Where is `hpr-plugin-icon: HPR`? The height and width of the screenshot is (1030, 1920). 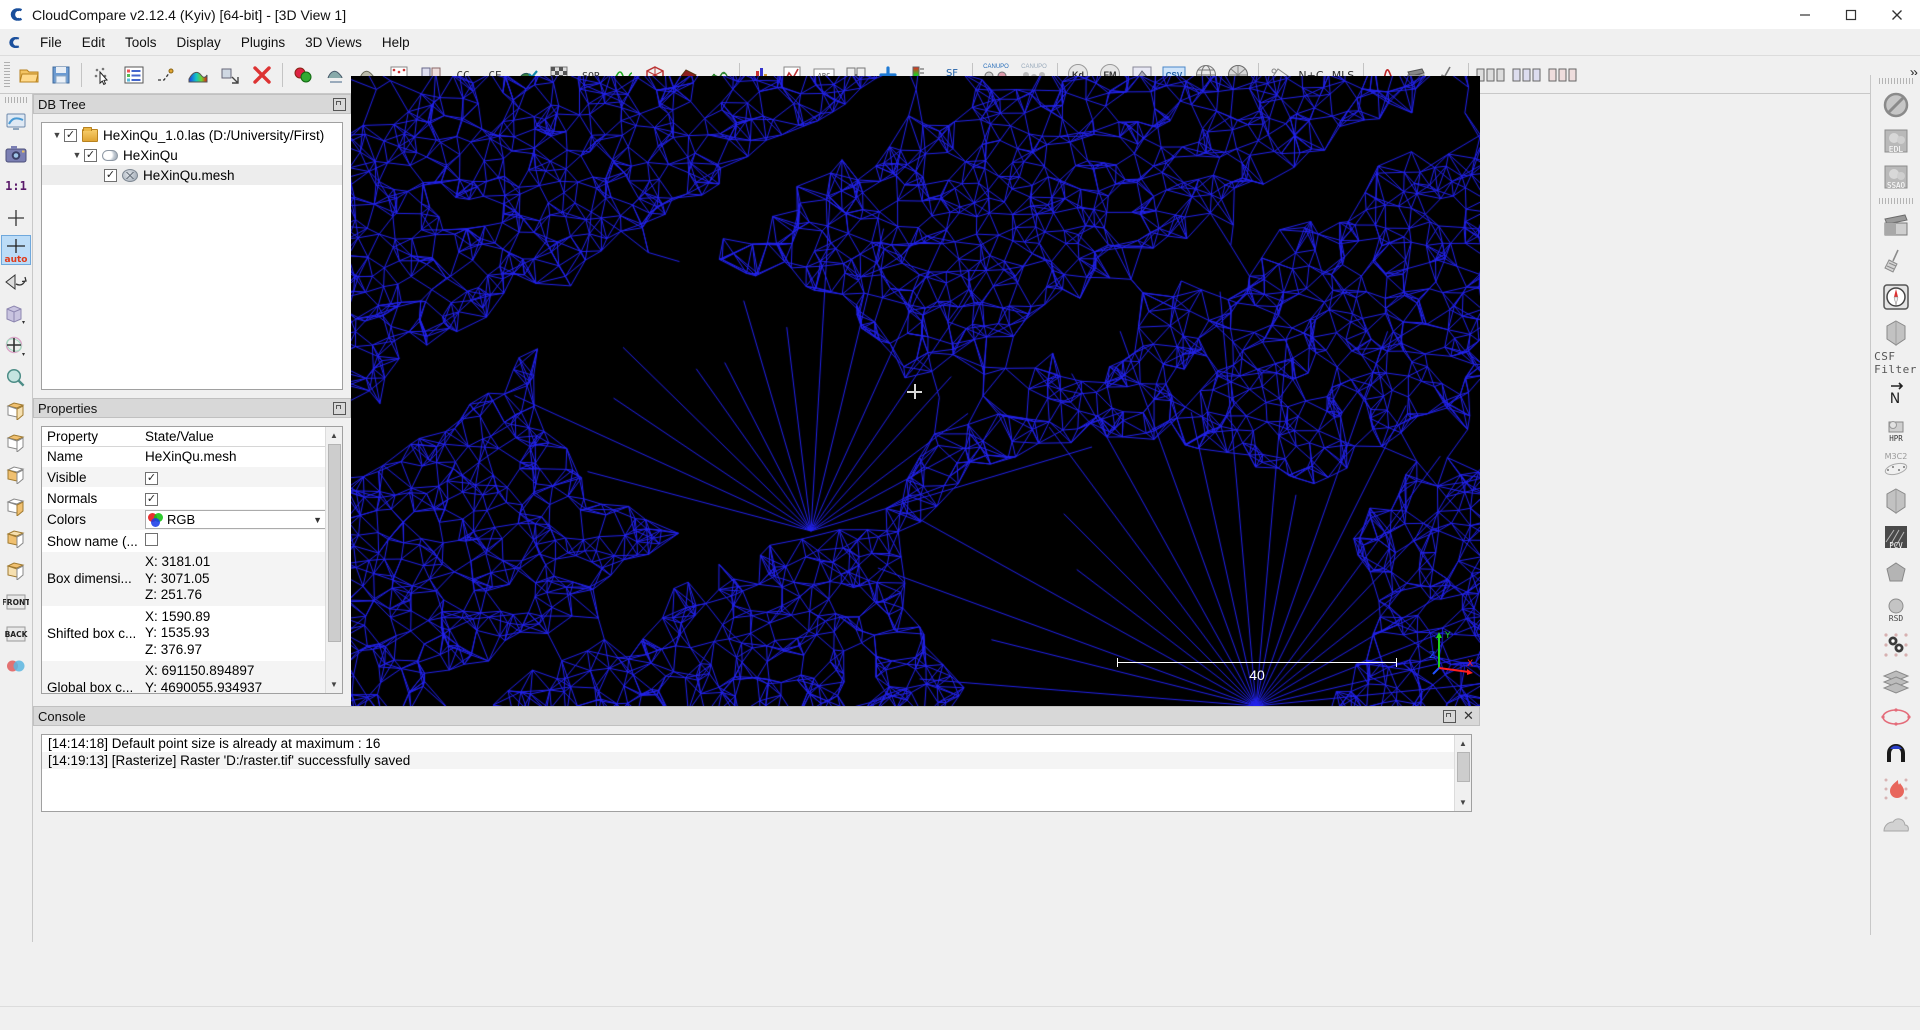
hpr-plugin-icon: HPR is located at coordinates (1896, 429).